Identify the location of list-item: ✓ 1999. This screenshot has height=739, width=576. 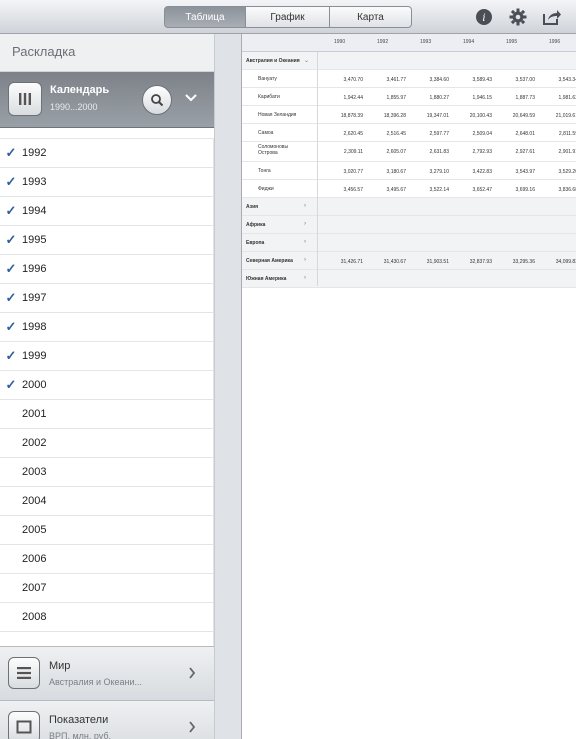
(106, 356).